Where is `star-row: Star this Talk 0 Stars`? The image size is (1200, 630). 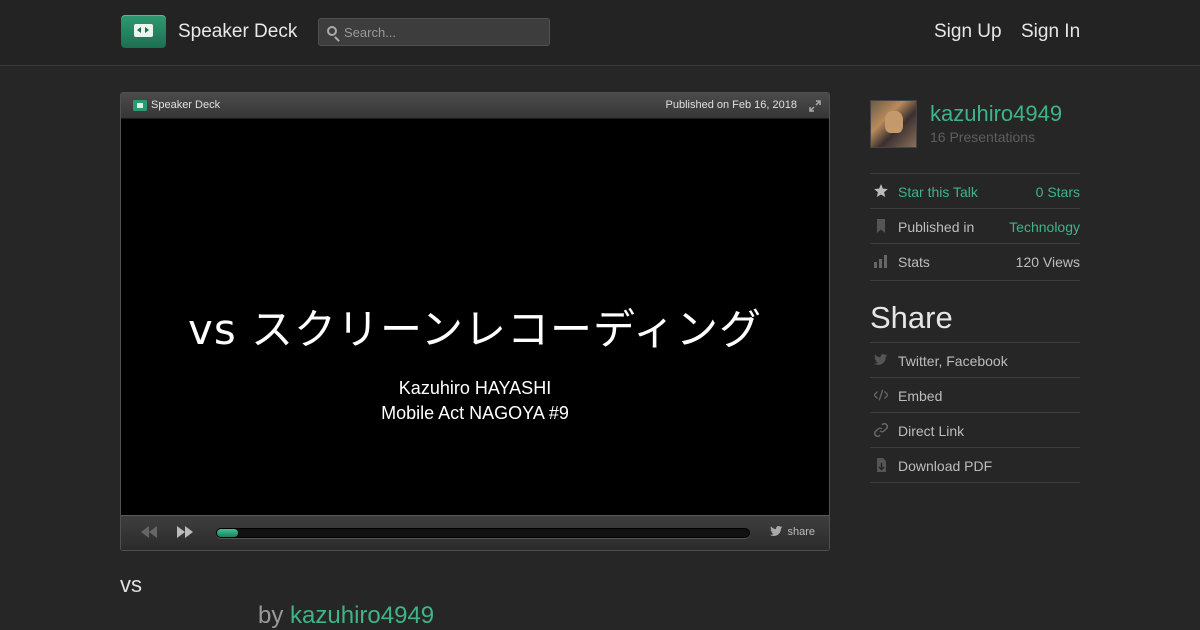 star-row: Star this Talk 0 Stars is located at coordinates (975, 190).